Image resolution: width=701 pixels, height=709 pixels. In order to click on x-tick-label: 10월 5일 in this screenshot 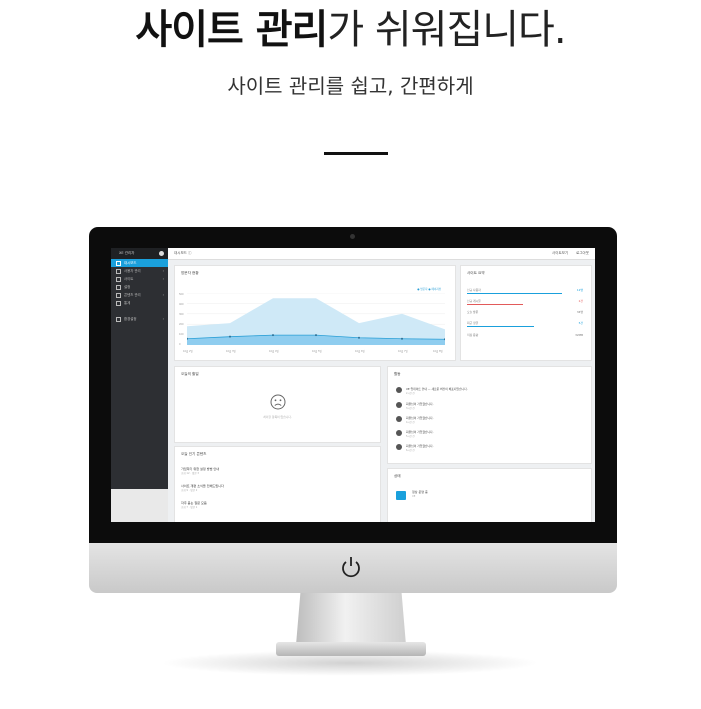, I will do `click(317, 351)`.